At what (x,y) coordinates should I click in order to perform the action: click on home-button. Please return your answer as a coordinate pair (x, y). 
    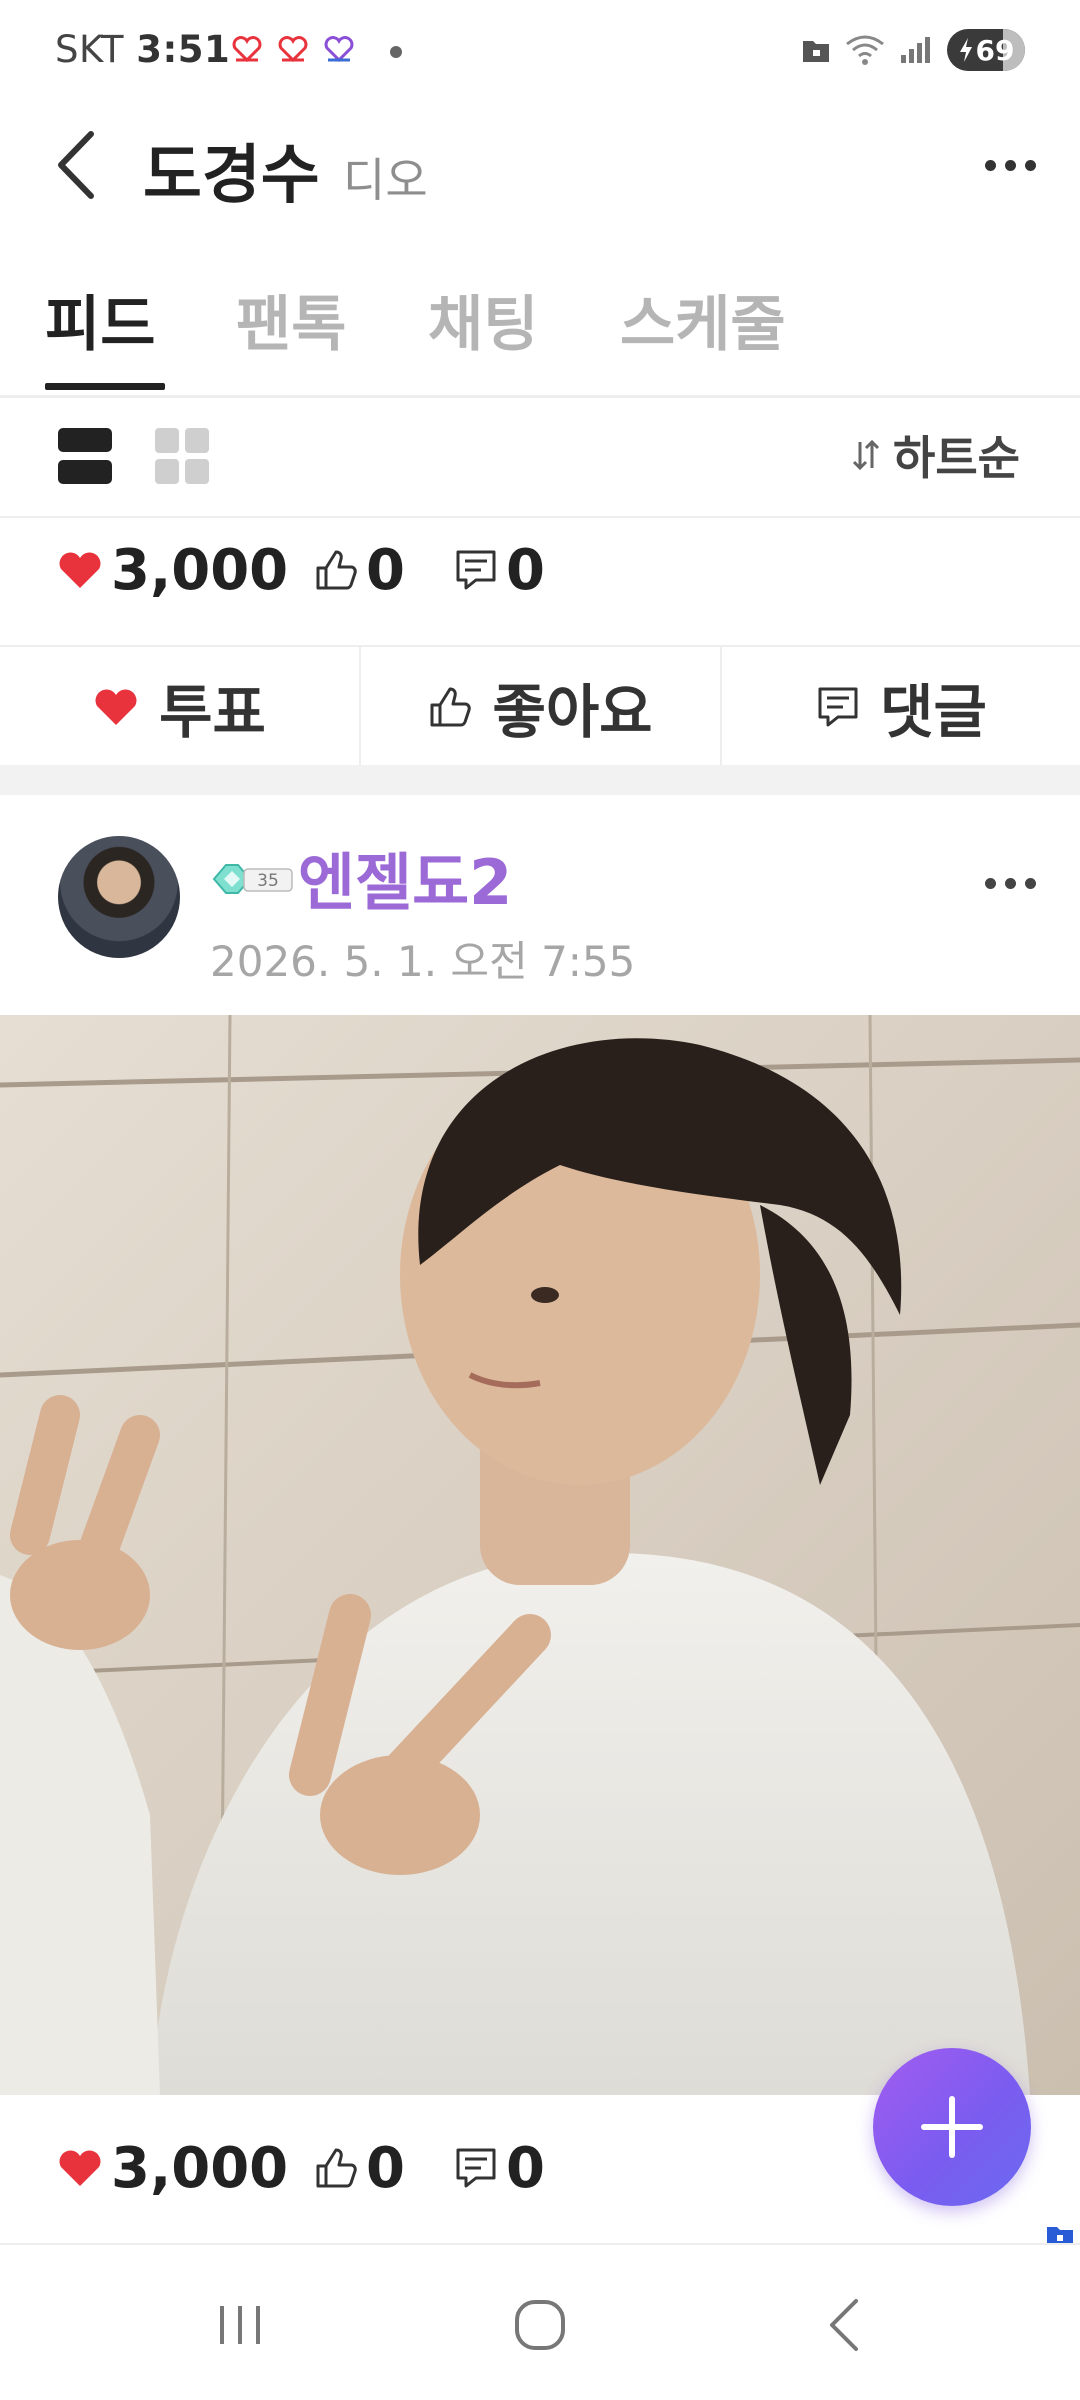
    Looking at the image, I should click on (540, 2325).